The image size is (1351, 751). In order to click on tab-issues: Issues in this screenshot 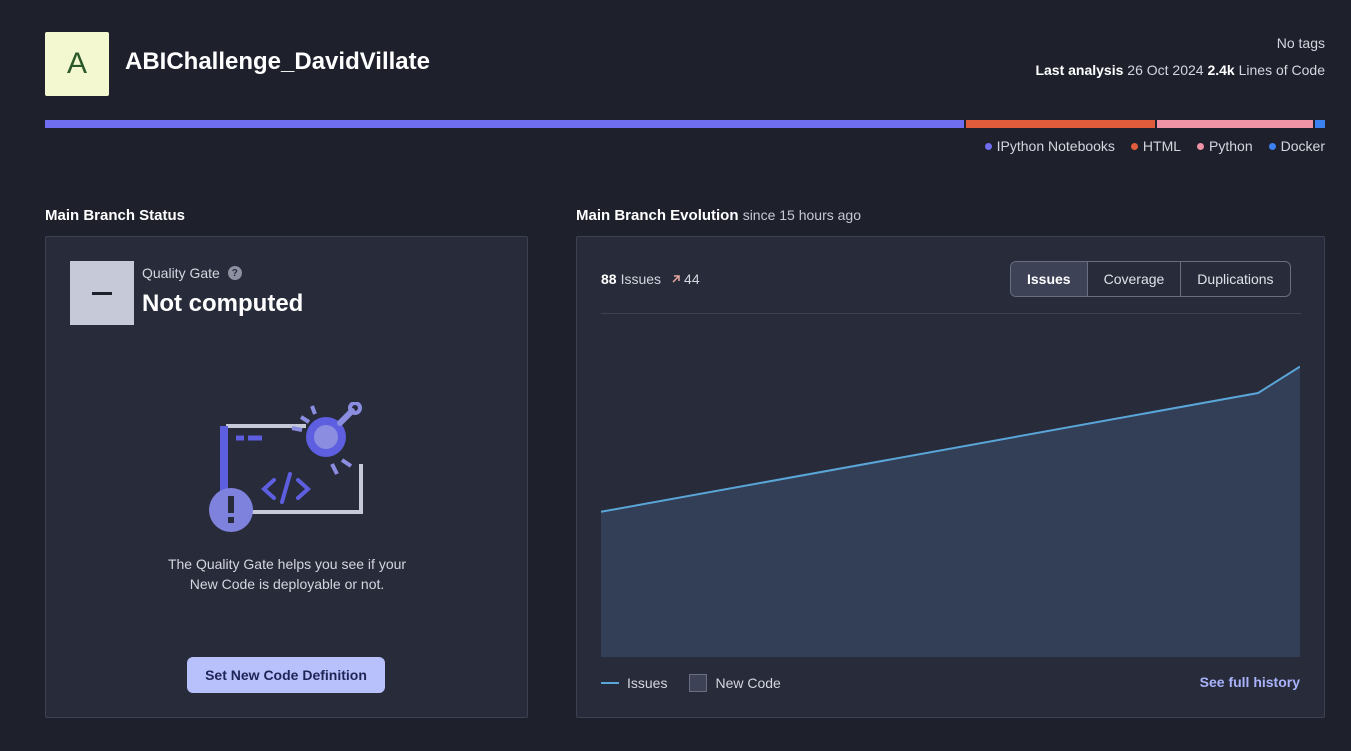, I will do `click(1049, 279)`.